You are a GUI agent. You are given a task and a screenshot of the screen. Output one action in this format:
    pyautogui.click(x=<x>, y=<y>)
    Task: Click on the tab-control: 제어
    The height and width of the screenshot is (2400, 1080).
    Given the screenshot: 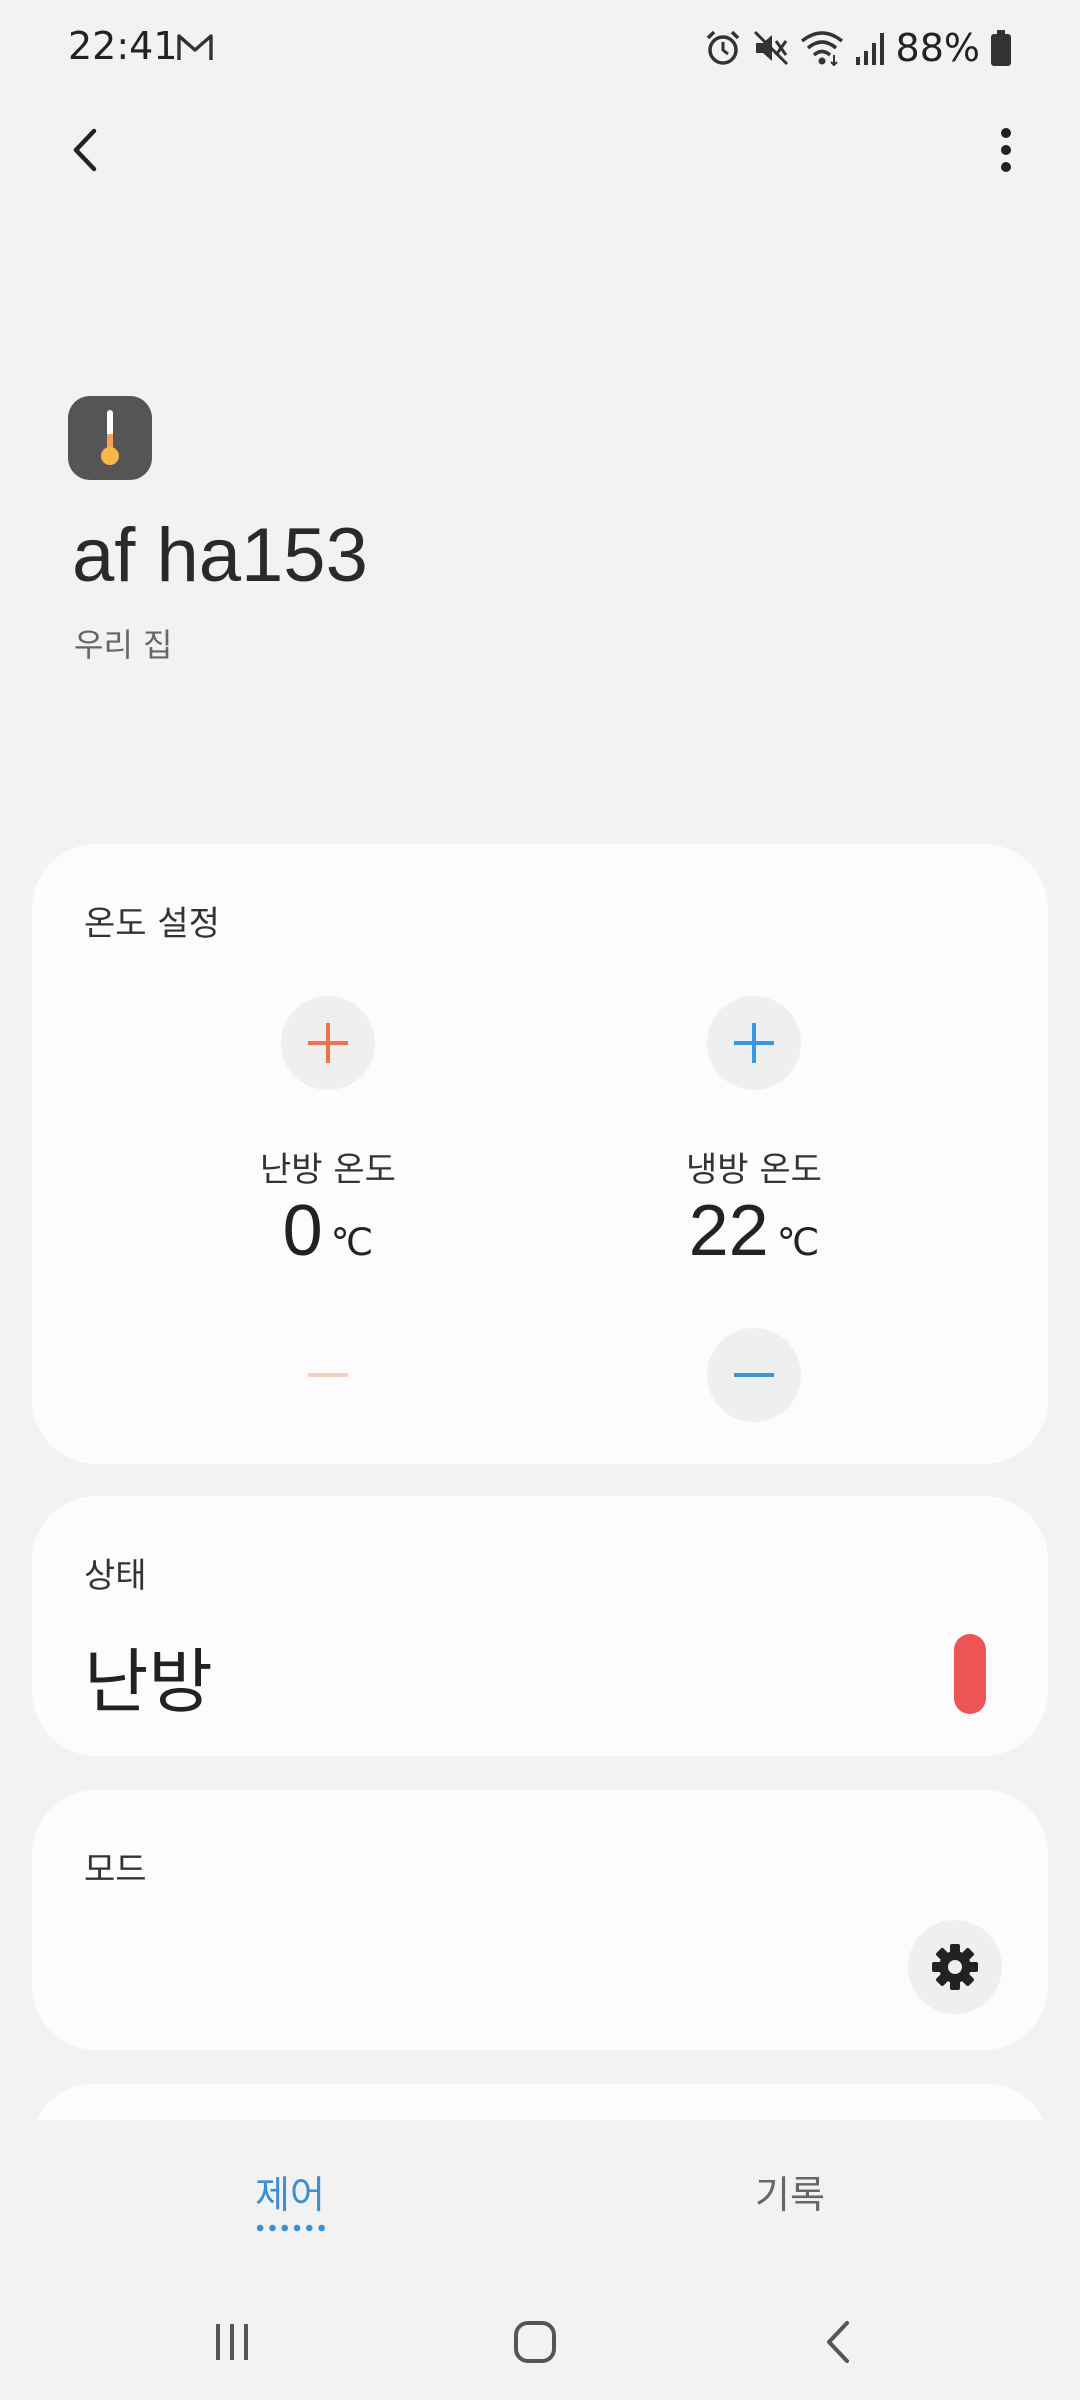 What is the action you would take?
    pyautogui.click(x=290, y=2191)
    